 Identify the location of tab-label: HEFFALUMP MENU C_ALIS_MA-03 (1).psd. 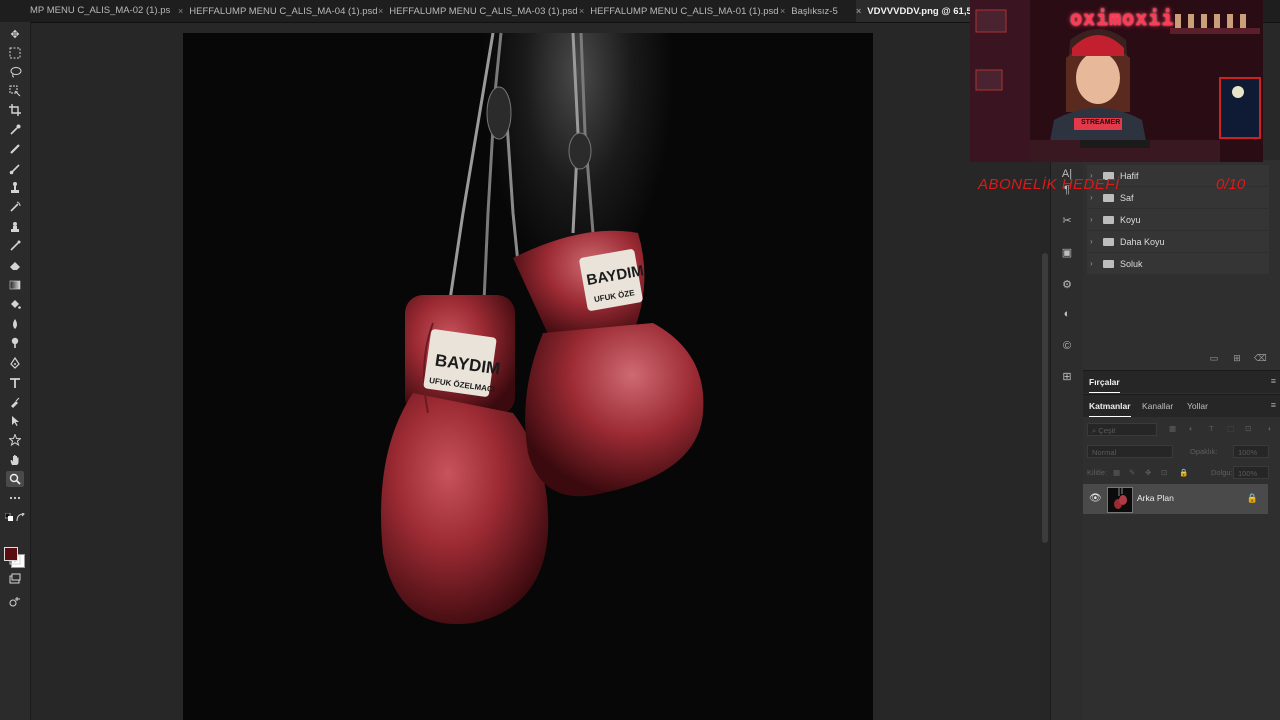
(483, 11).